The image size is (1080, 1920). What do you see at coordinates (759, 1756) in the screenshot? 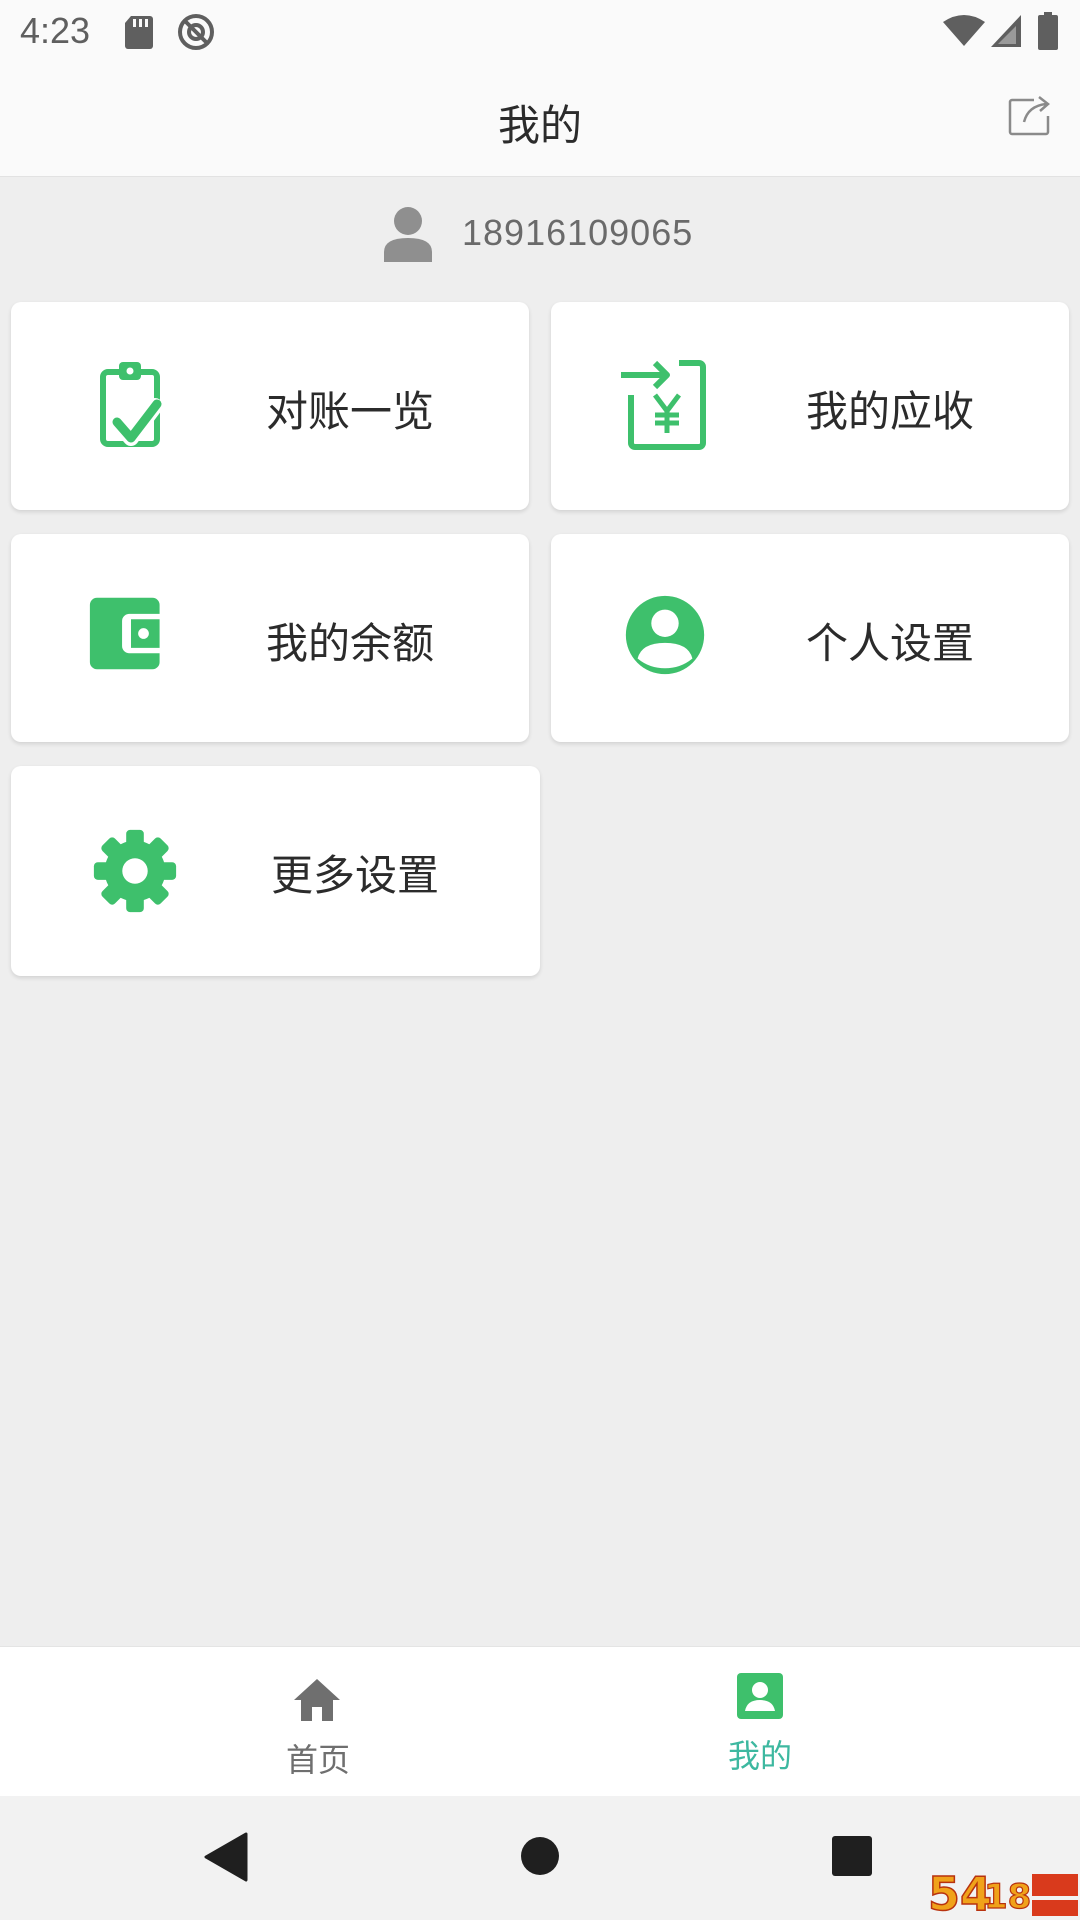
I see `tab-mine-label: 我的` at bounding box center [759, 1756].